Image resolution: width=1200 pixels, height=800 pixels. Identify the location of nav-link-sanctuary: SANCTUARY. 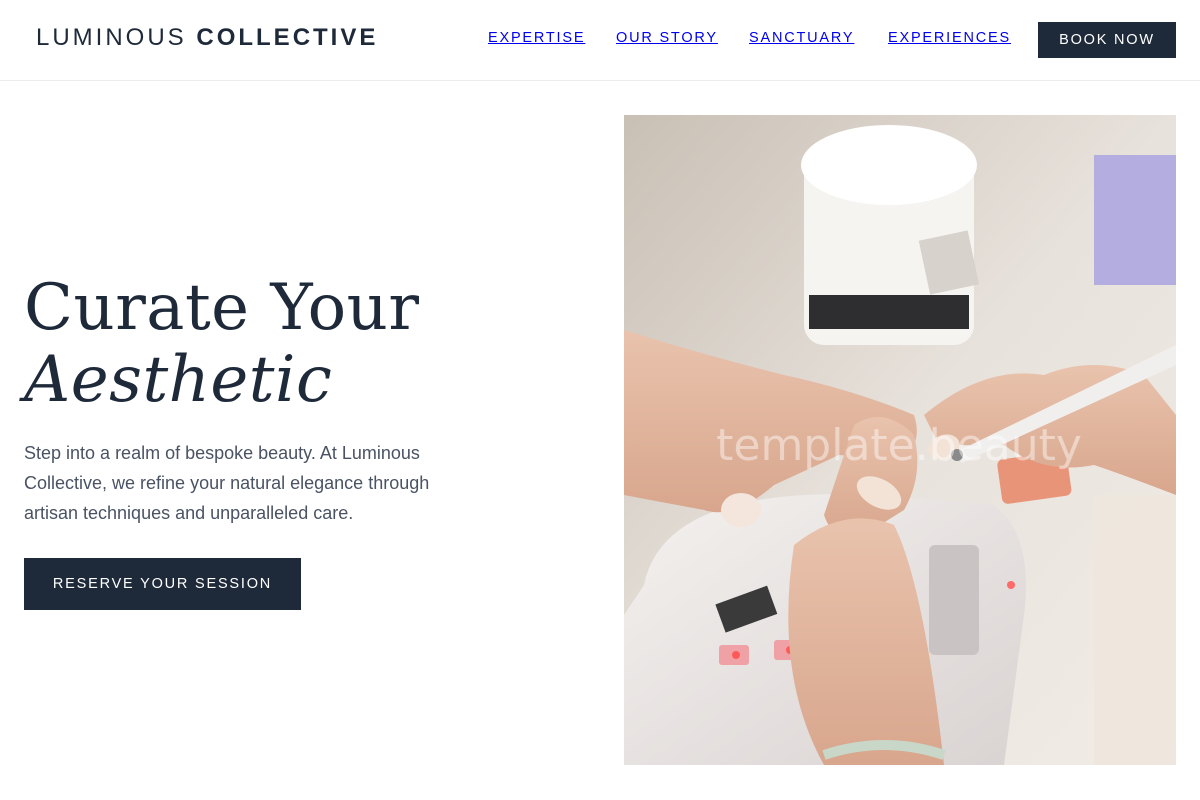
(801, 38).